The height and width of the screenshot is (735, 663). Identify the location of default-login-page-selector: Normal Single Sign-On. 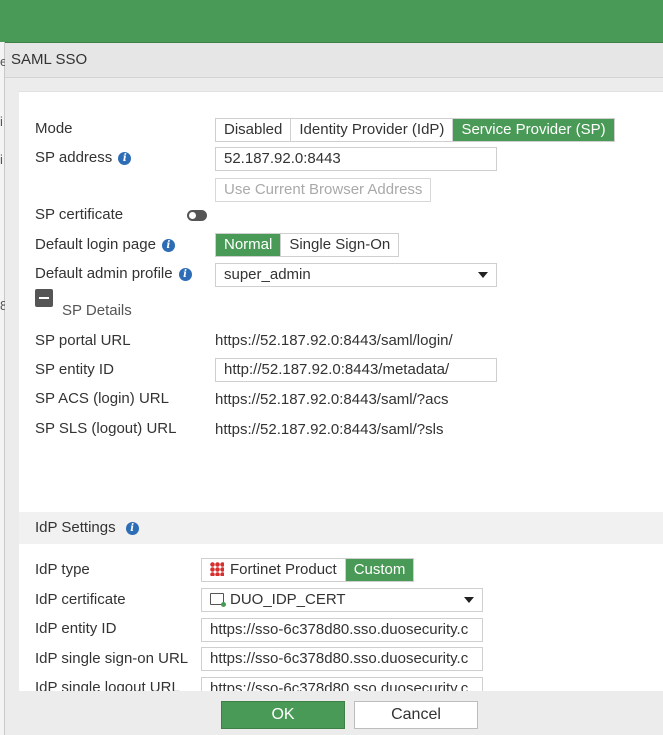
(307, 245).